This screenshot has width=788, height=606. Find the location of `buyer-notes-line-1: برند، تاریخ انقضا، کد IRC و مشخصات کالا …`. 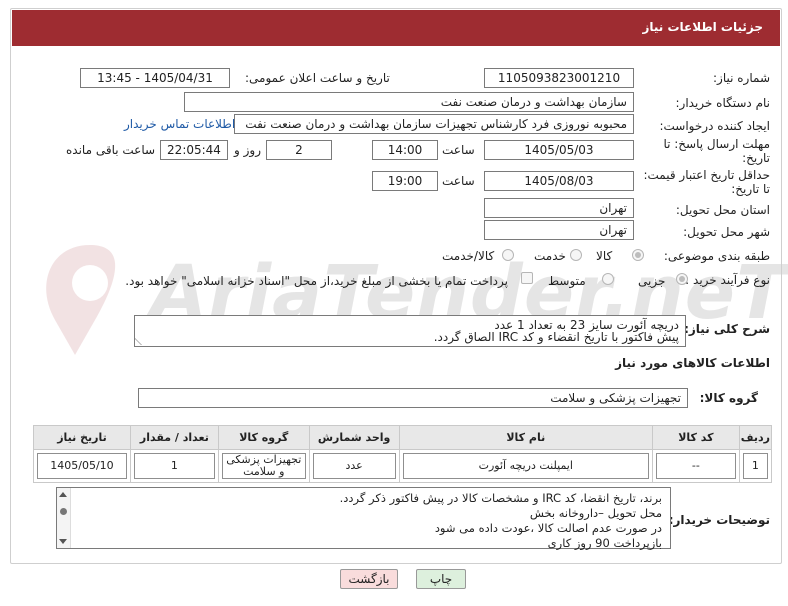

buyer-notes-line-1: برند، تاریخ انقضا، کد IRC و مشخصات کالا … is located at coordinates (500, 498).